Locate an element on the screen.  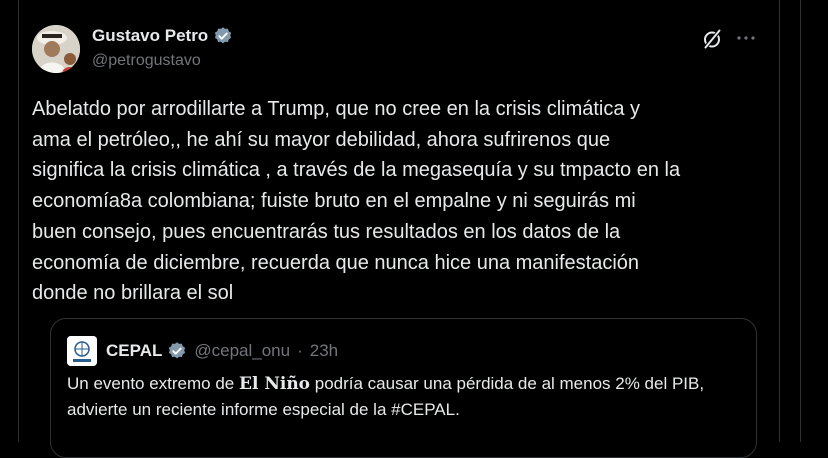
quoted-avatar is located at coordinates (82, 351).